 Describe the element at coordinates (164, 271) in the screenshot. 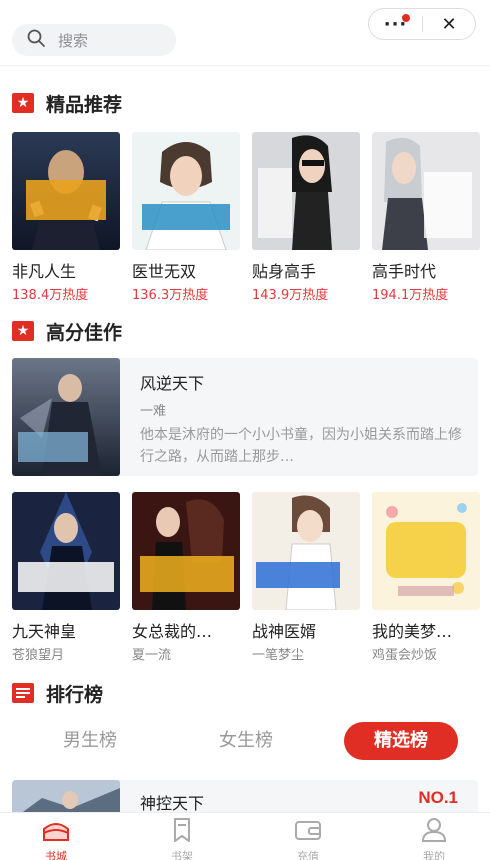

I see `book-title: 医世无双` at that location.